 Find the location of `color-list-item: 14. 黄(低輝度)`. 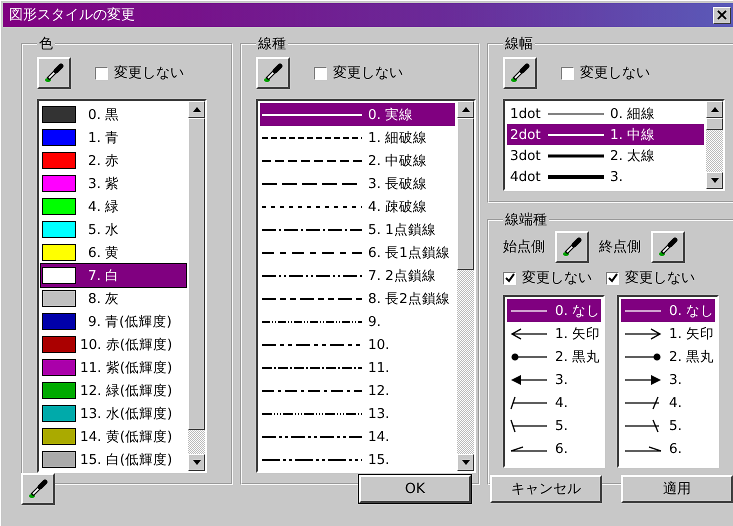

color-list-item: 14. 黄(低輝度) is located at coordinates (113, 436).